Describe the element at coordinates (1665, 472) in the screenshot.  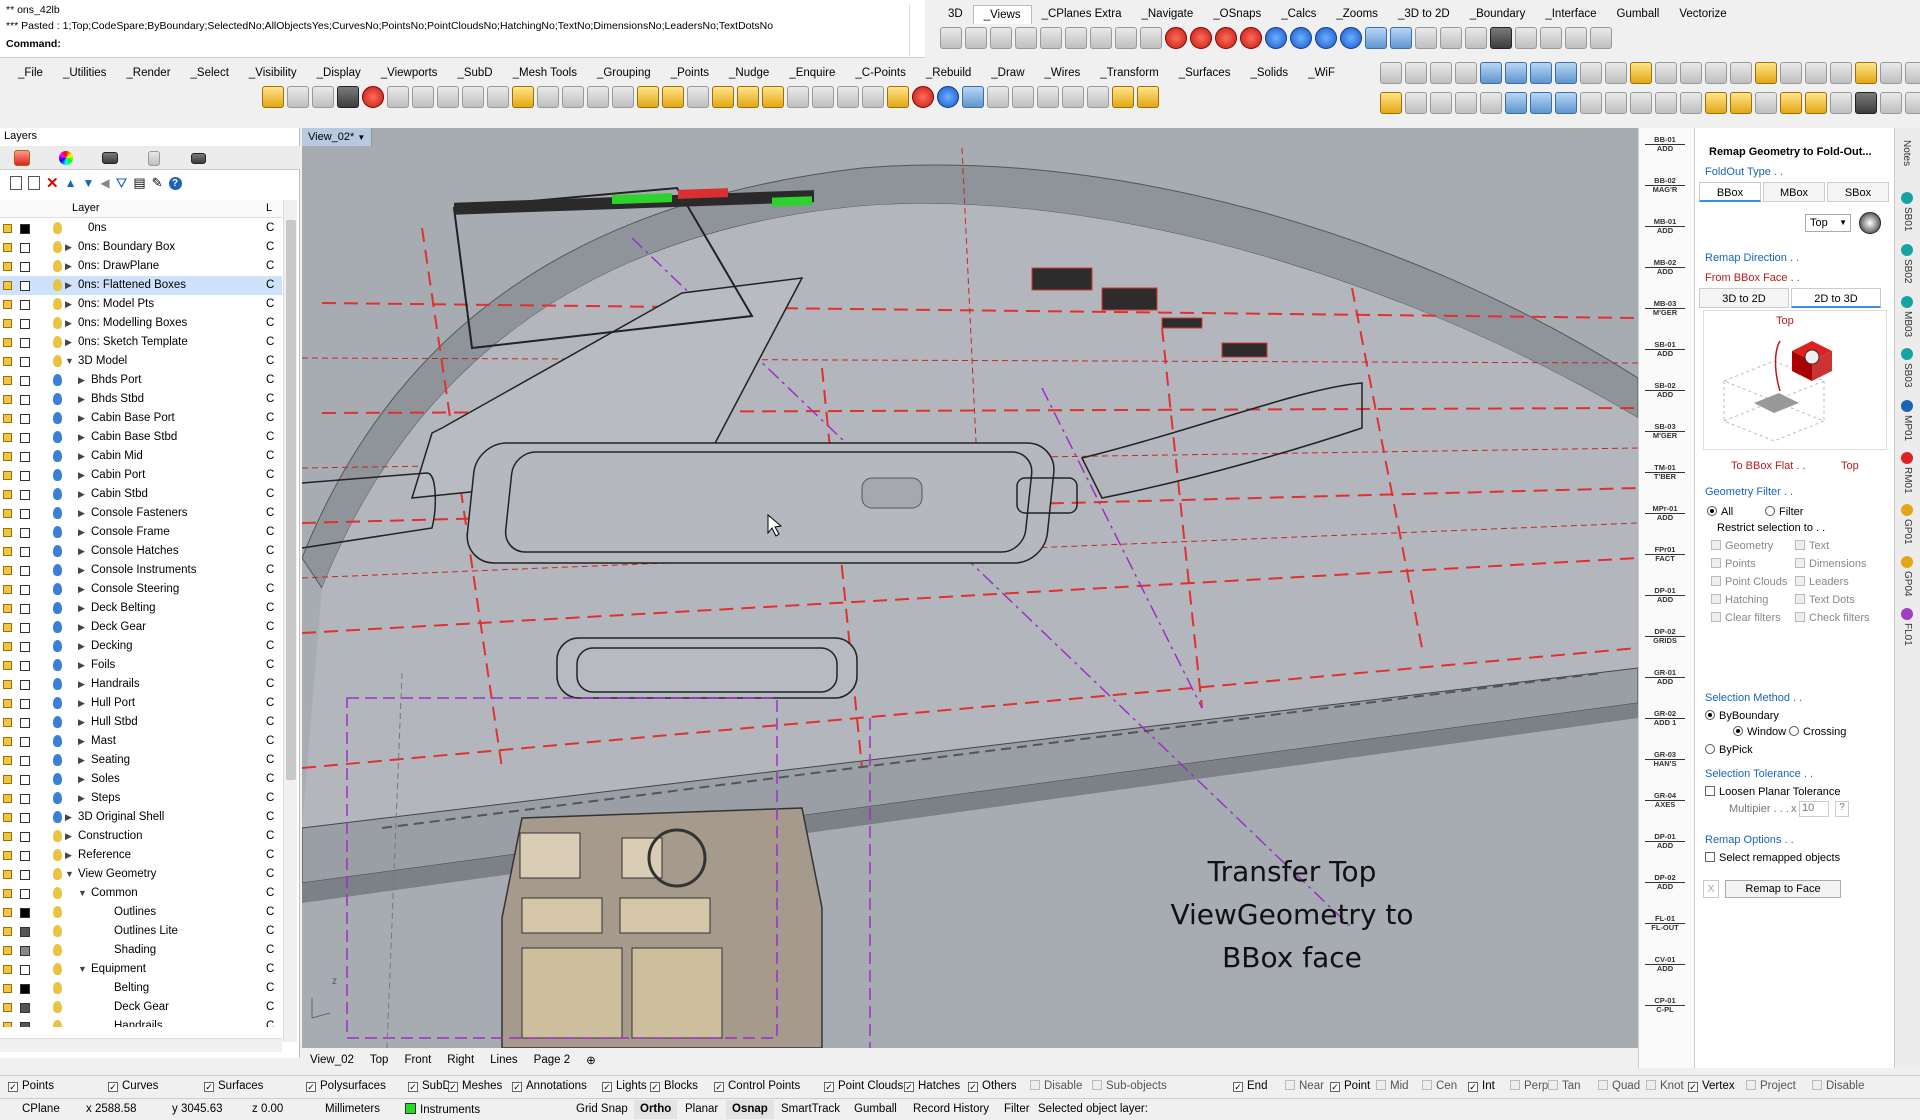
I see `command-shortcut: TM-01 T'BER` at that location.